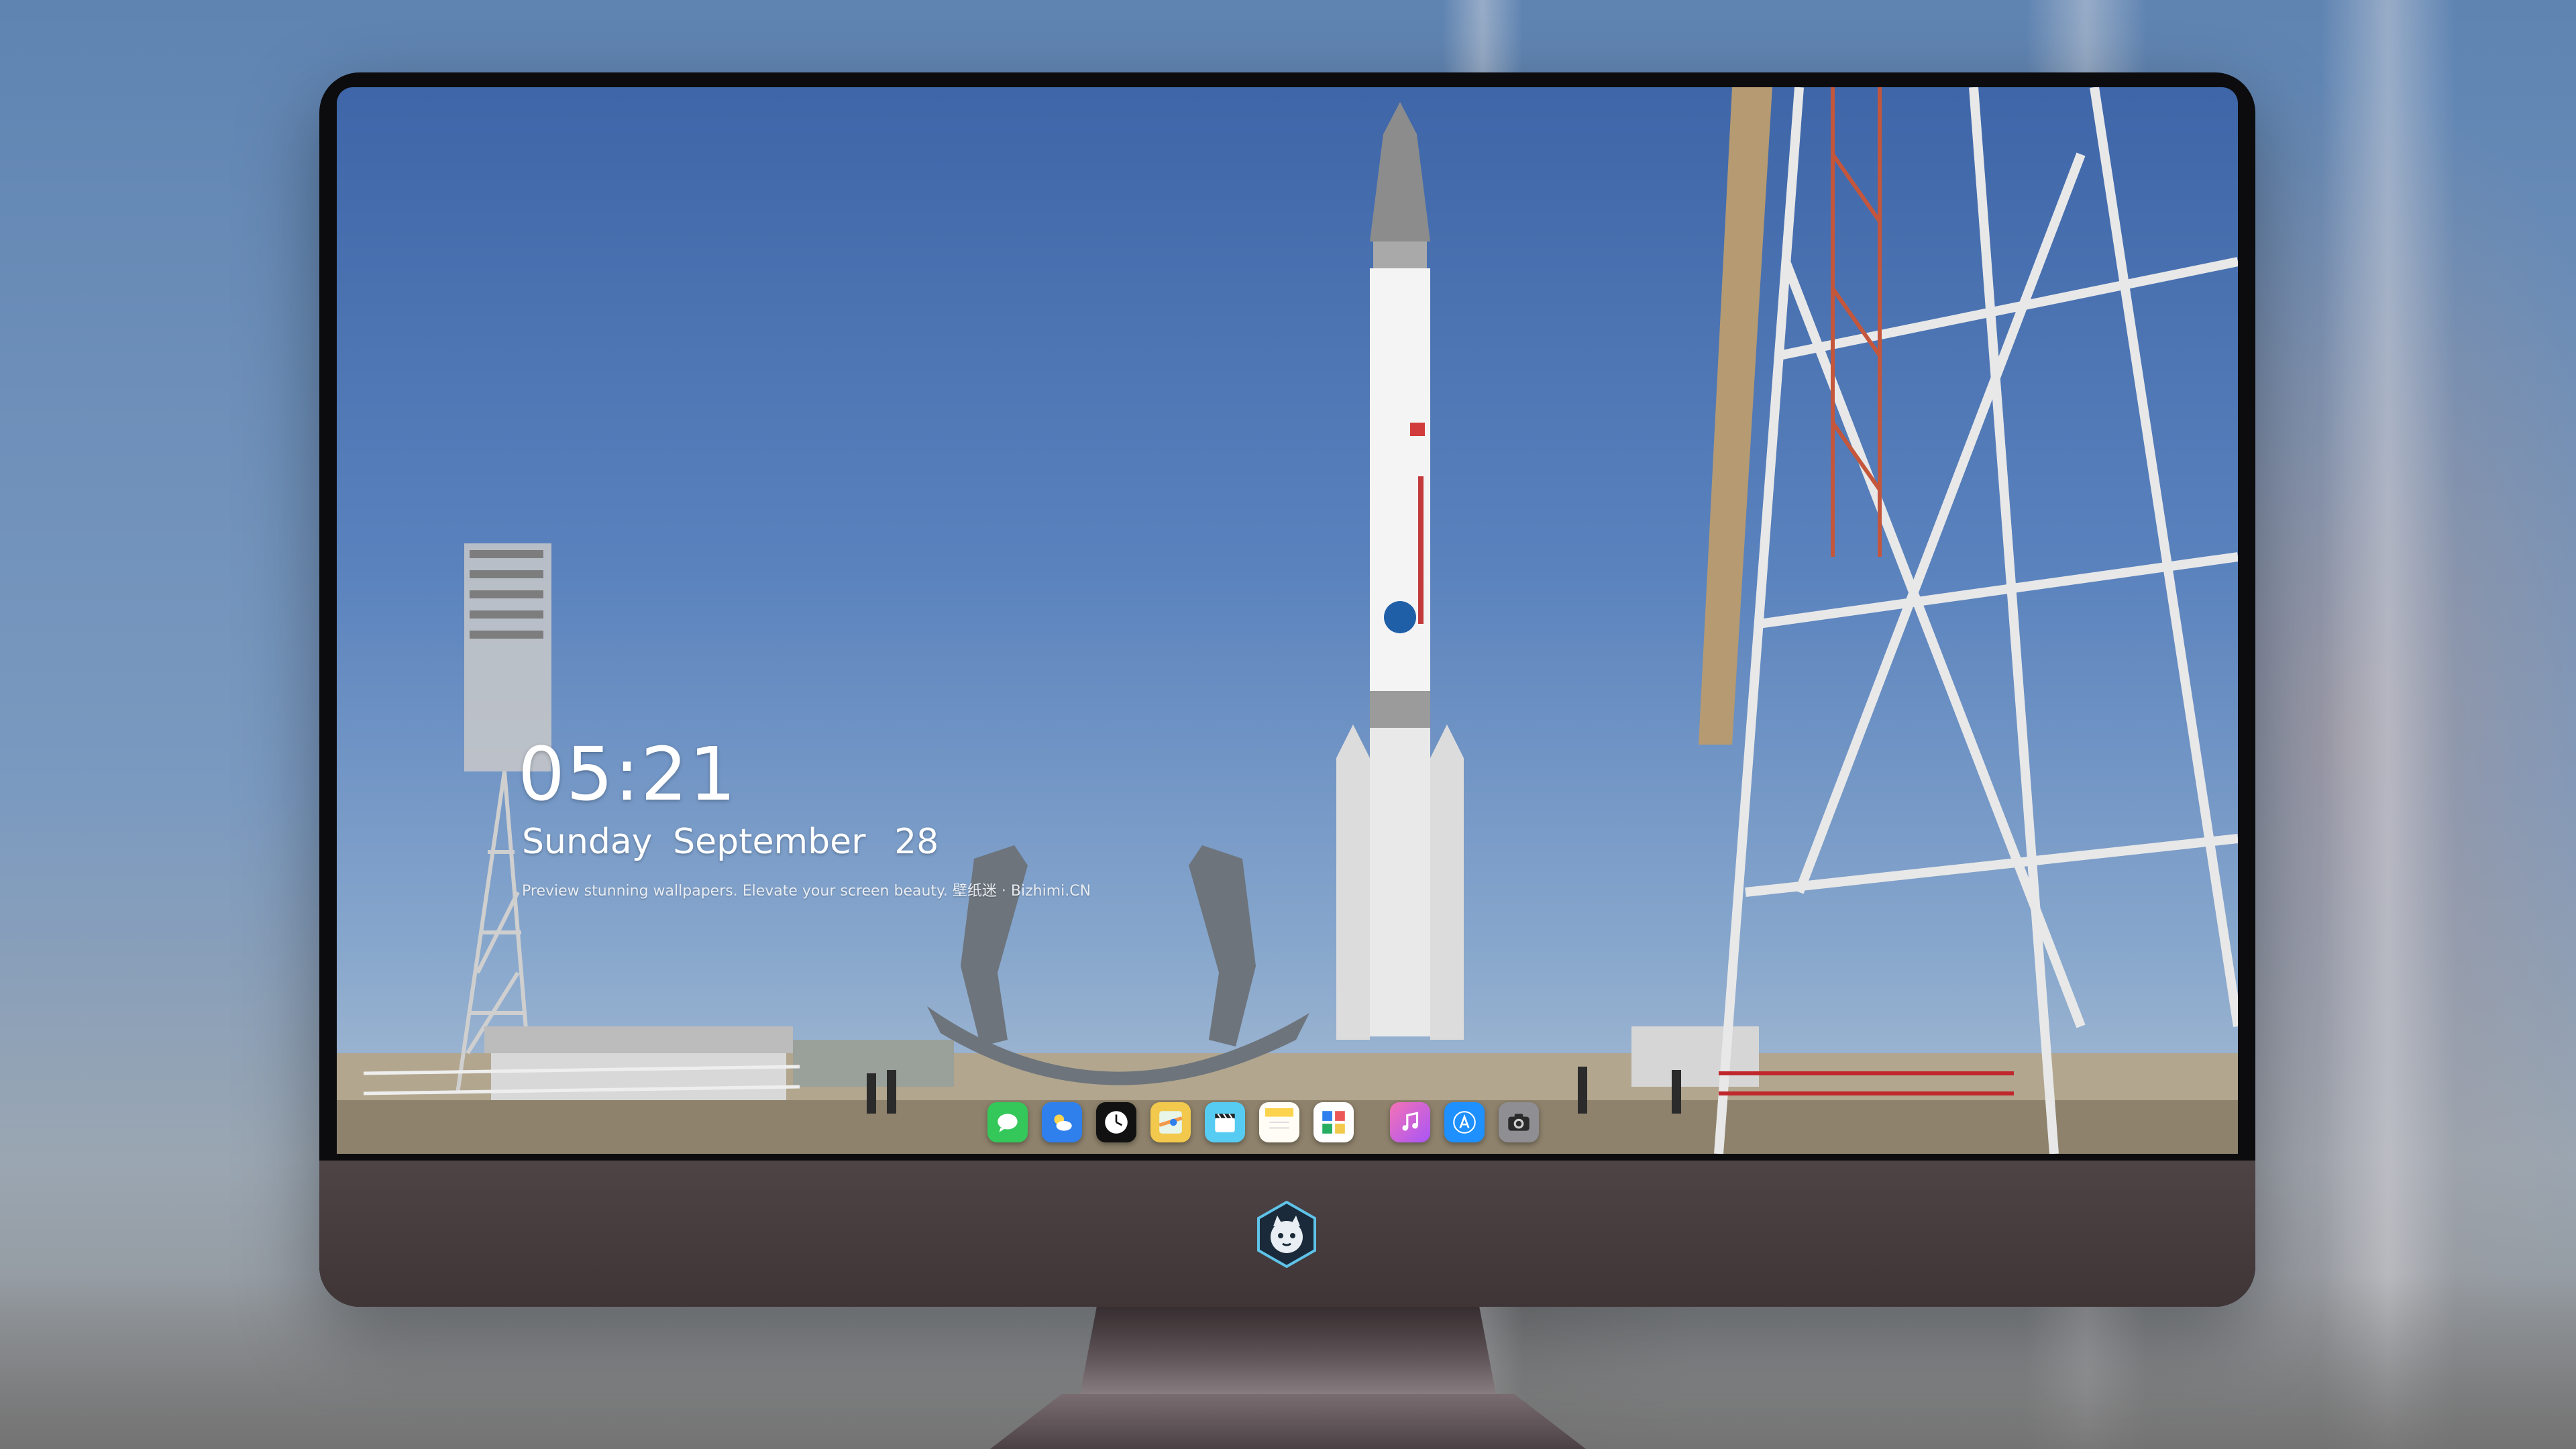 This screenshot has height=1449, width=2576. I want to click on lockscreen-date: Sunday September 28, so click(730, 842).